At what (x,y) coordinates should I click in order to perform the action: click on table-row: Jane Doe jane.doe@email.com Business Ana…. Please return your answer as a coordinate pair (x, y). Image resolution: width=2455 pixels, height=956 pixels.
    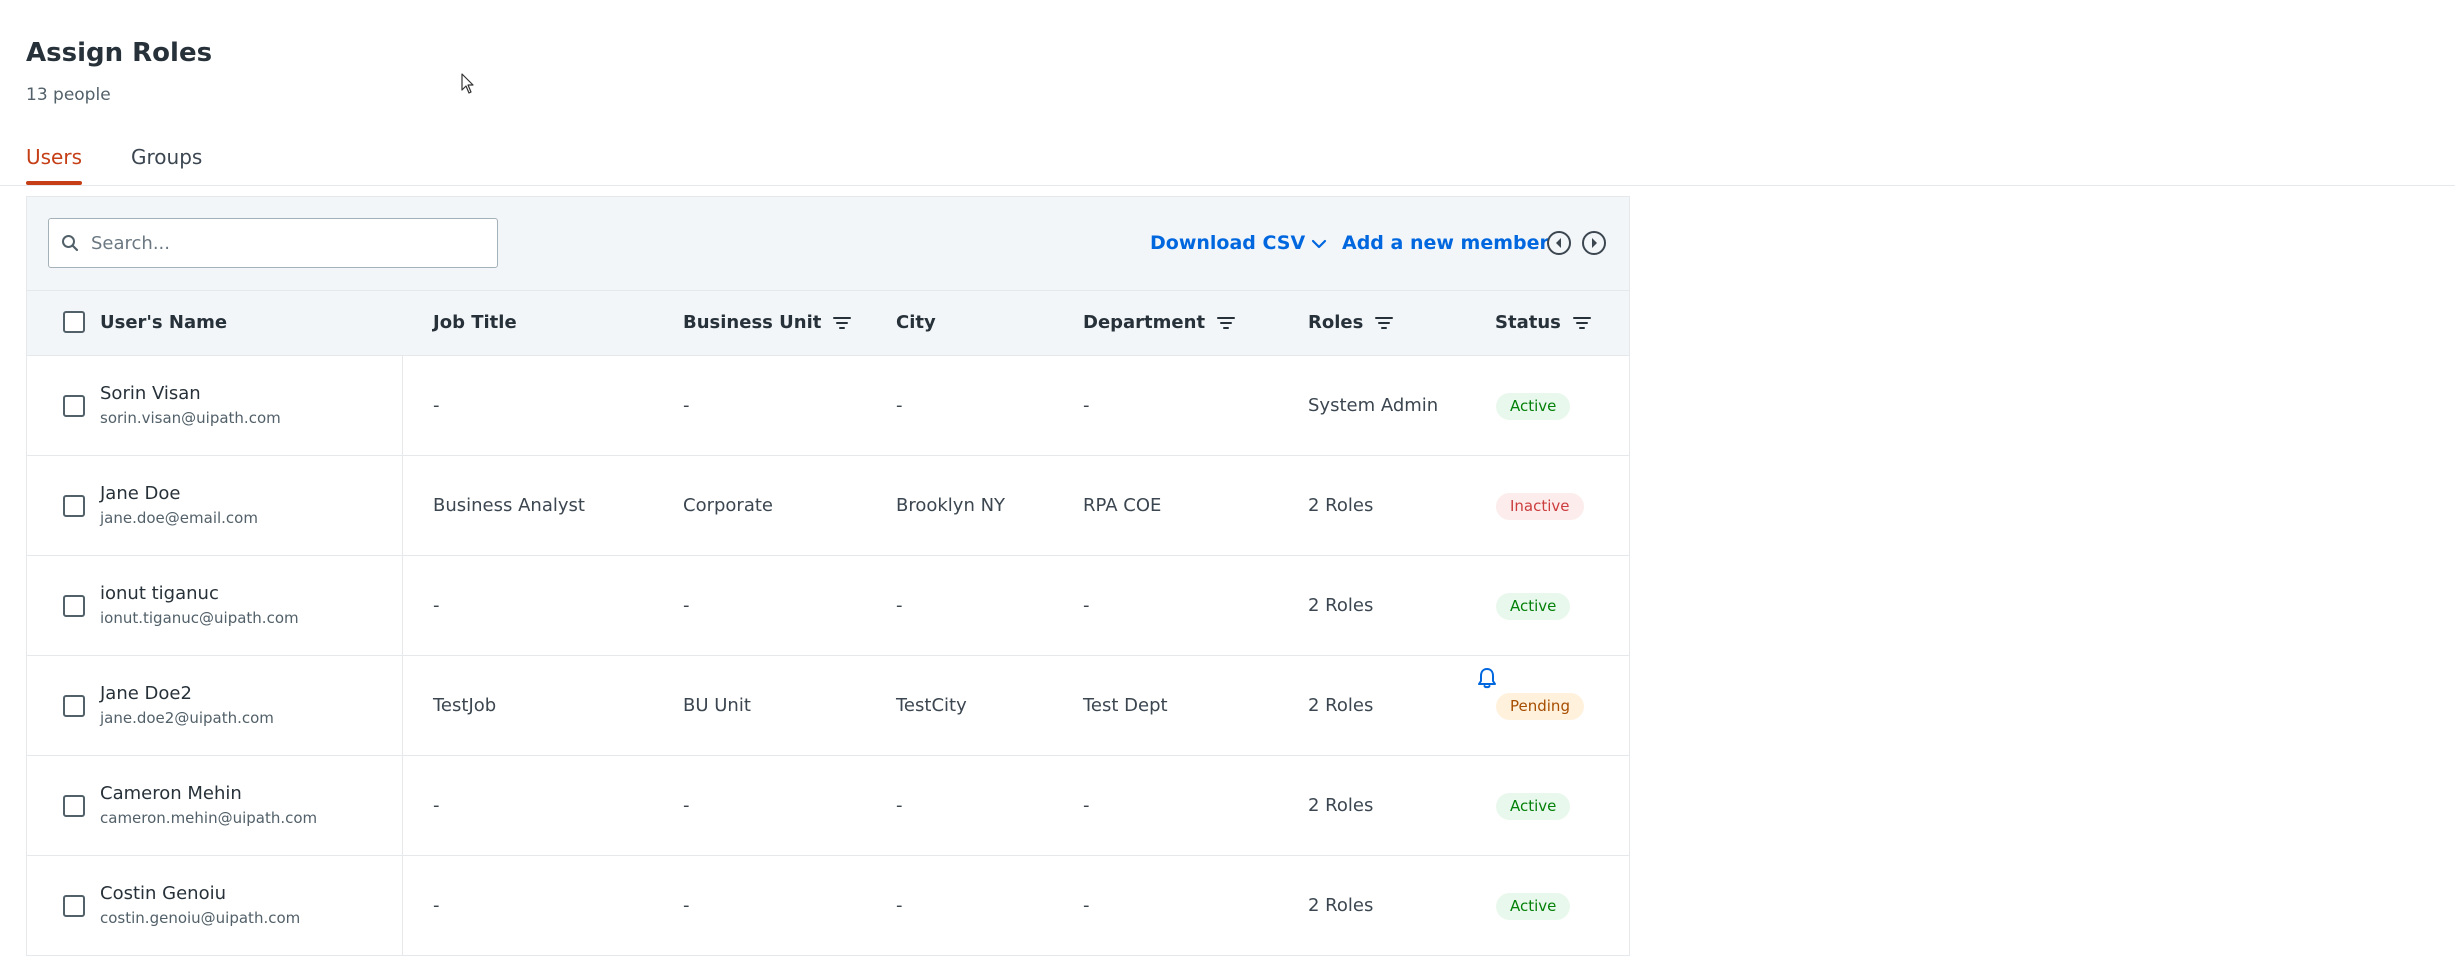
    Looking at the image, I should click on (828, 506).